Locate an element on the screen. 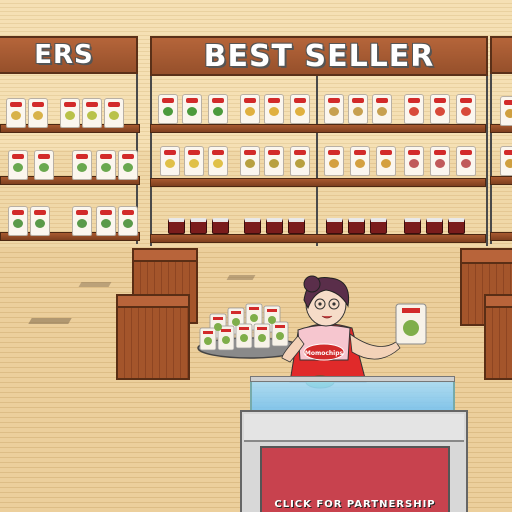 This screenshot has height=512, width=512. best-seller-sign: BEST SELLER is located at coordinates (319, 56).